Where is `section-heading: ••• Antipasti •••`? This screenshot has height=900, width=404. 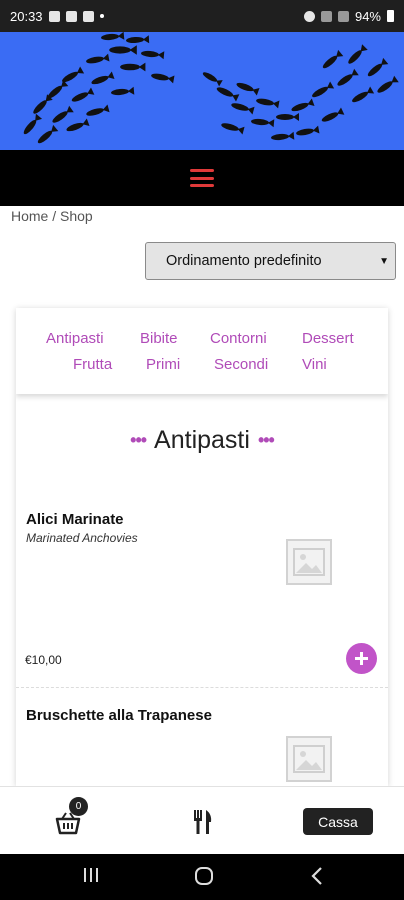 section-heading: ••• Antipasti ••• is located at coordinates (202, 440).